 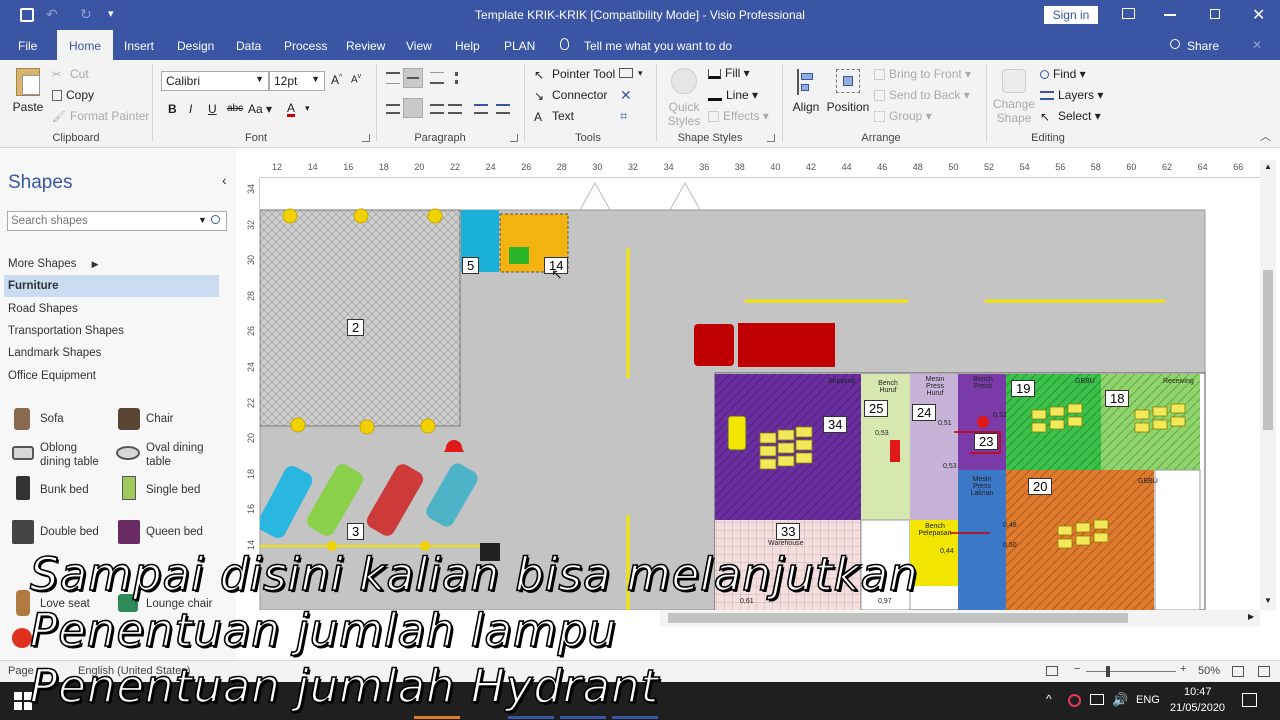 I want to click on tab-process: Process, so click(x=305, y=46).